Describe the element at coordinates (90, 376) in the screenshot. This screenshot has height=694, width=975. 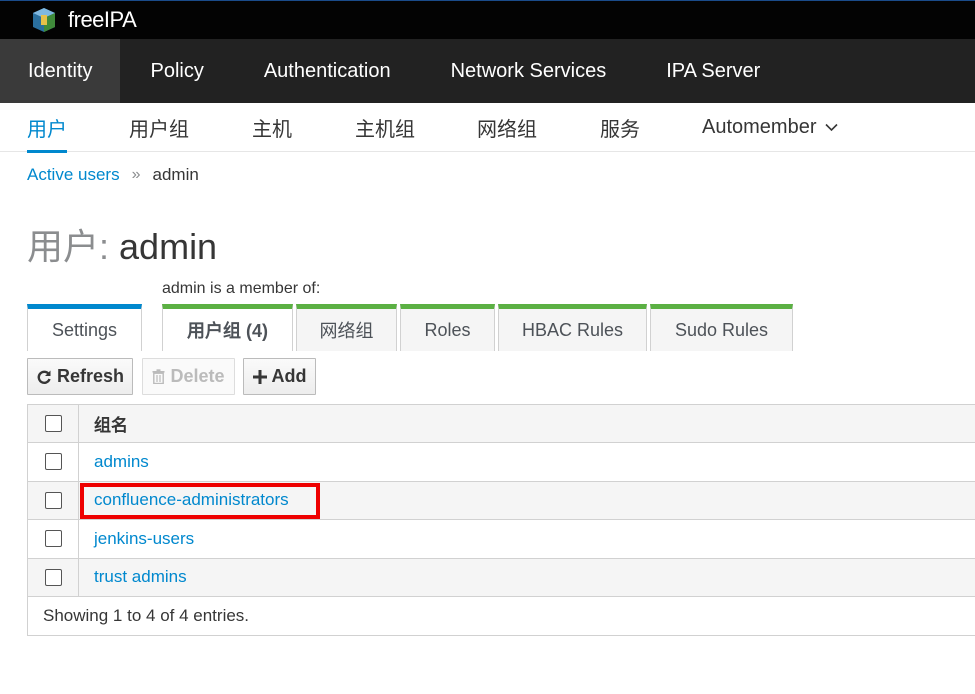
I see `refresh-label: Refresh` at that location.